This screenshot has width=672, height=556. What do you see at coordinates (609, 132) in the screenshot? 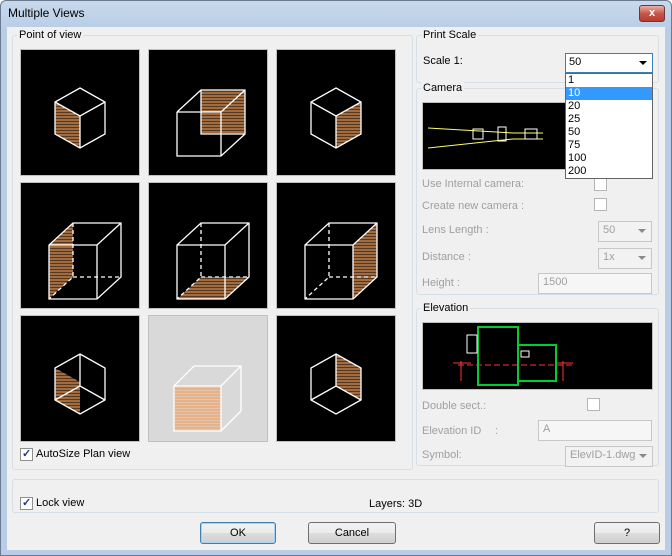
I see `scale-option: 50` at bounding box center [609, 132].